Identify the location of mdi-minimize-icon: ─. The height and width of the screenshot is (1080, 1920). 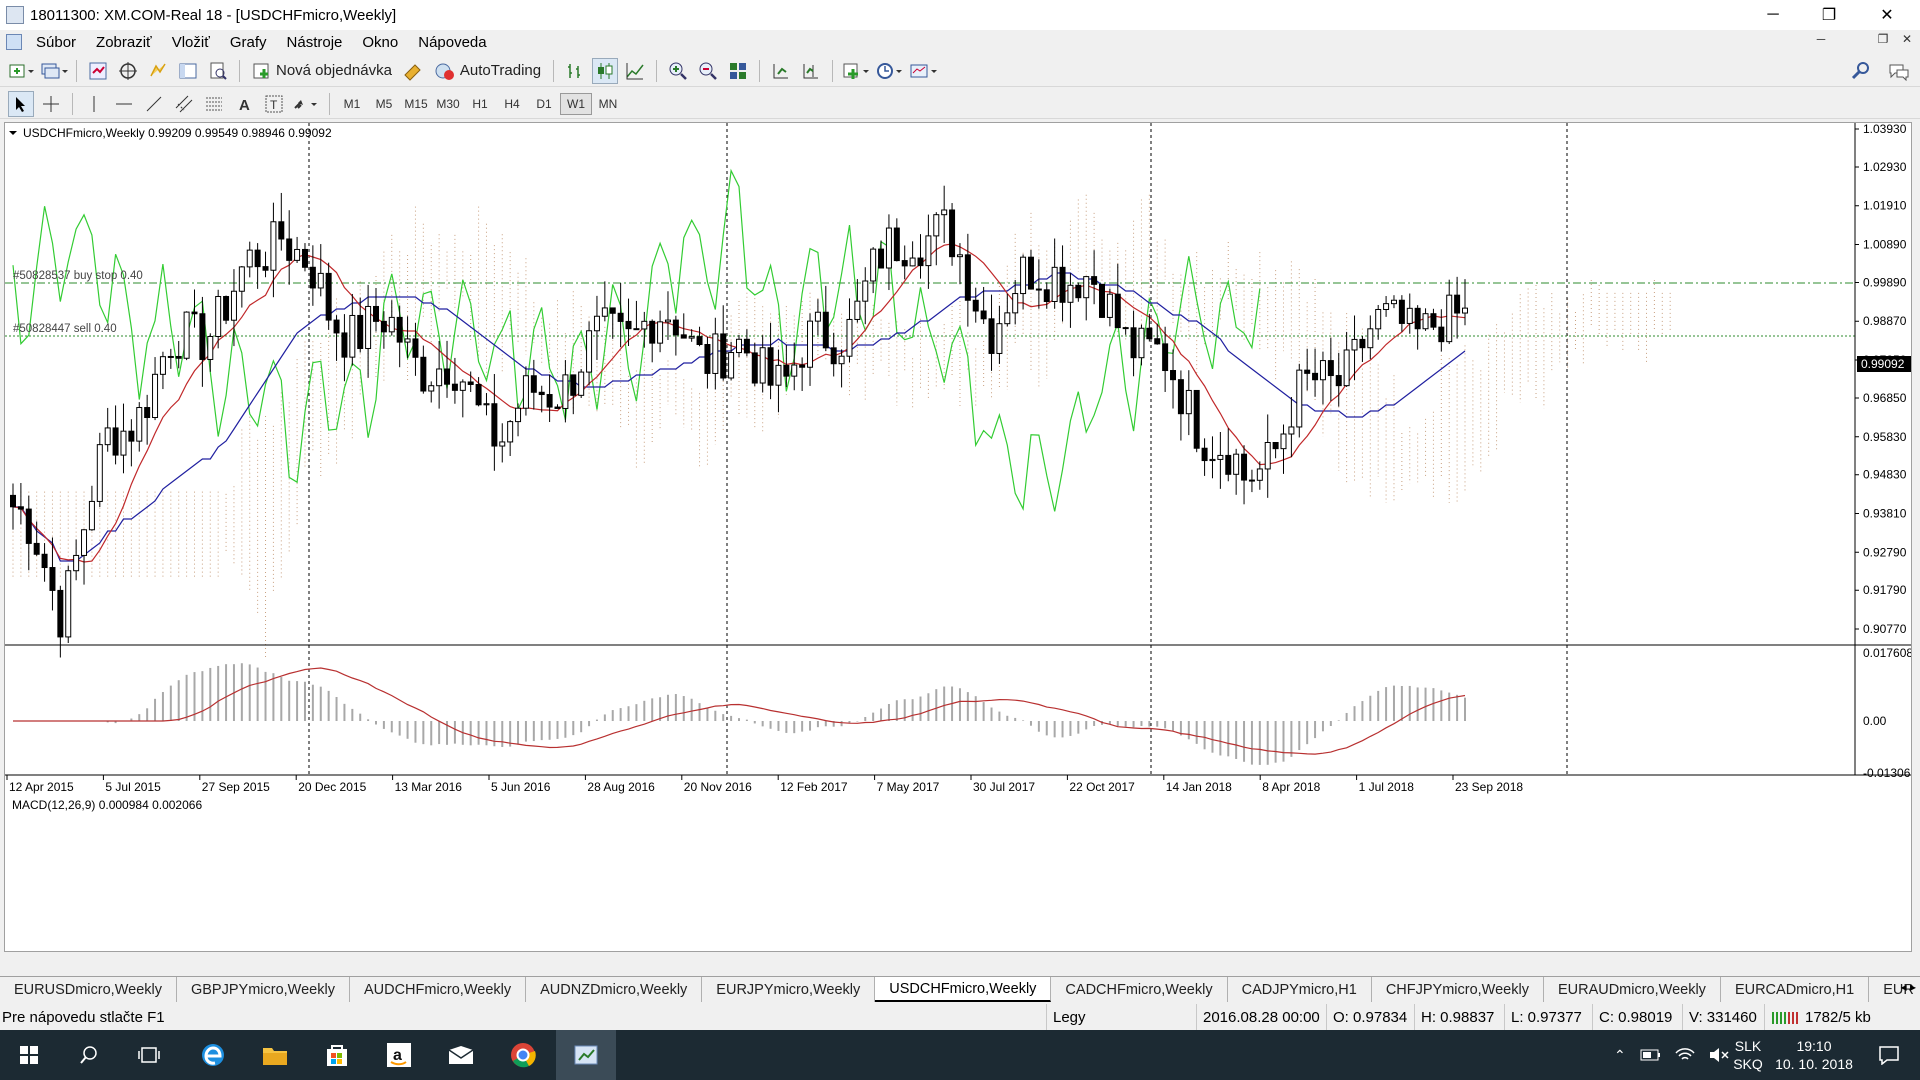
(1821, 39).